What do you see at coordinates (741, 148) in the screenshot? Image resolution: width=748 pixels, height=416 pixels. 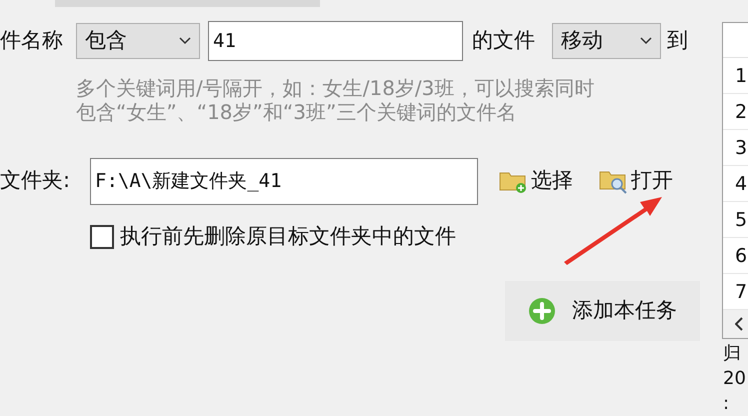 I see `row-number: 3` at bounding box center [741, 148].